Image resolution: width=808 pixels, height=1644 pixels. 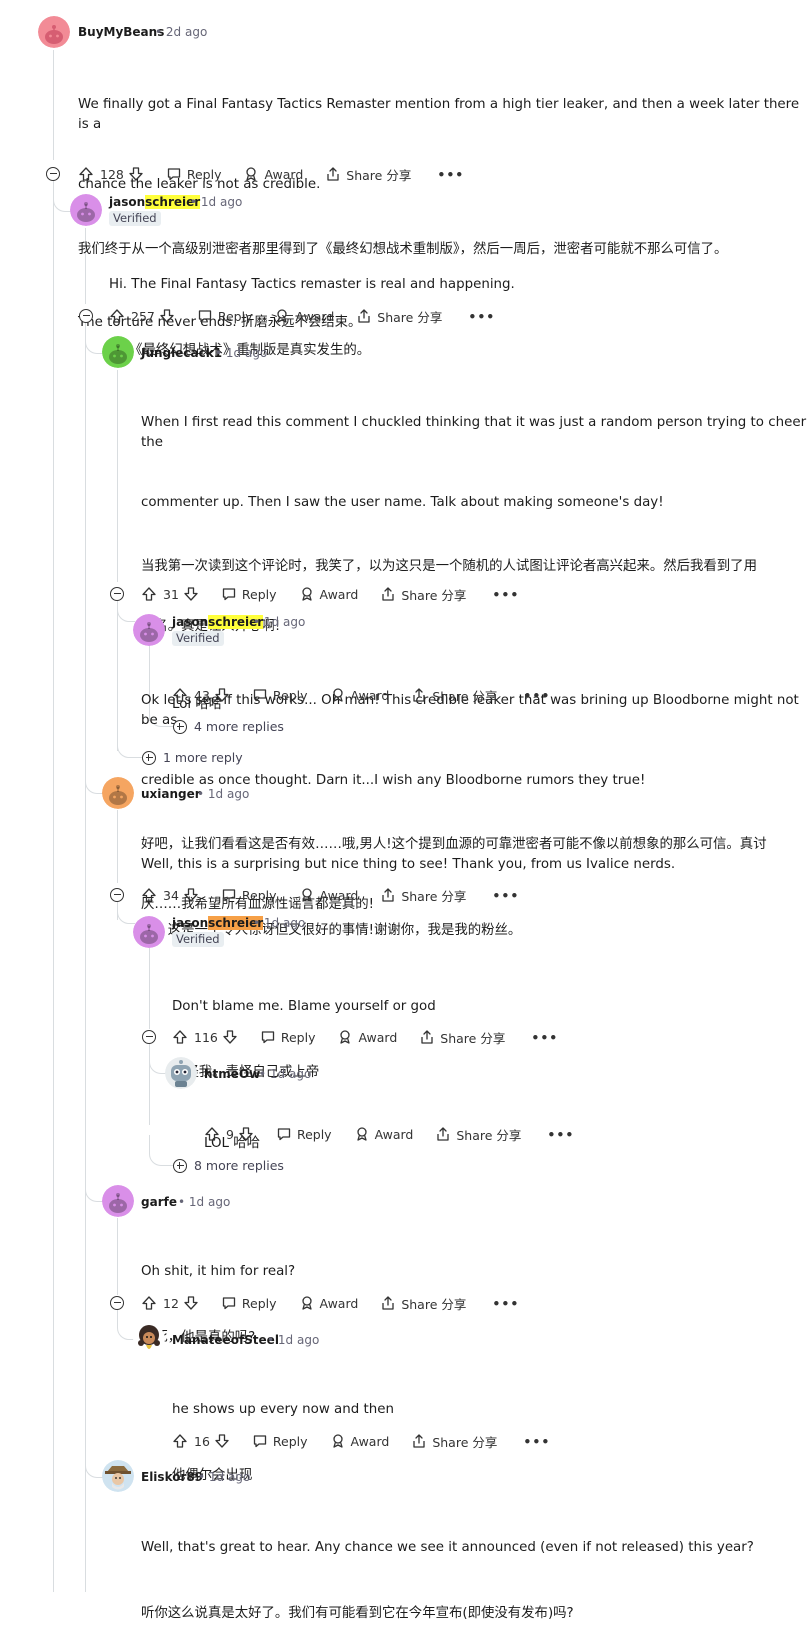 What do you see at coordinates (225, 1340) in the screenshot?
I see `username: ManateeofSteel` at bounding box center [225, 1340].